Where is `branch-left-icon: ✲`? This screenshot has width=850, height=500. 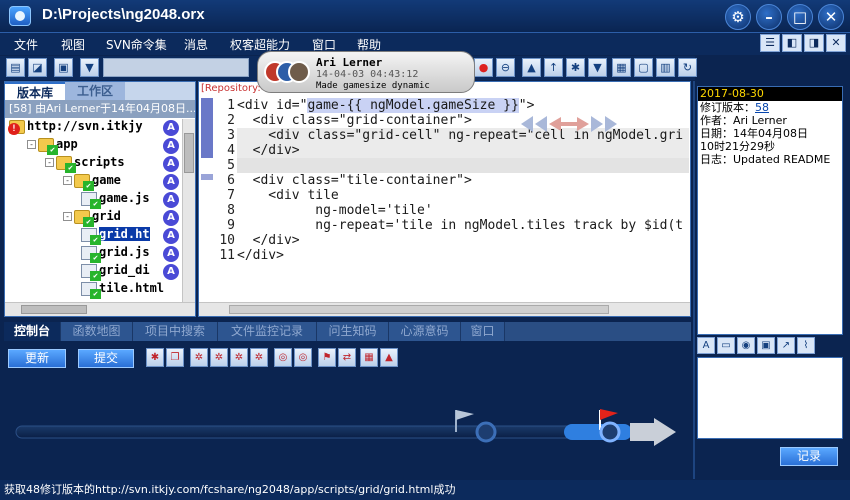 branch-left-icon: ✲ is located at coordinates (199, 357).